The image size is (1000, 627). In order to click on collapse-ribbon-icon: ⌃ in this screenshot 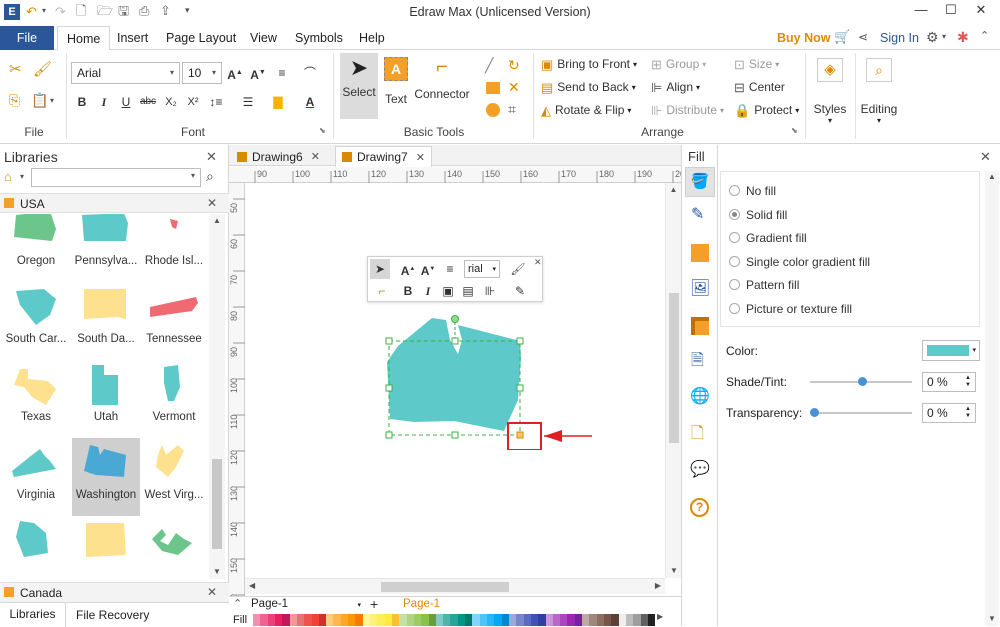, I will do `click(984, 36)`.